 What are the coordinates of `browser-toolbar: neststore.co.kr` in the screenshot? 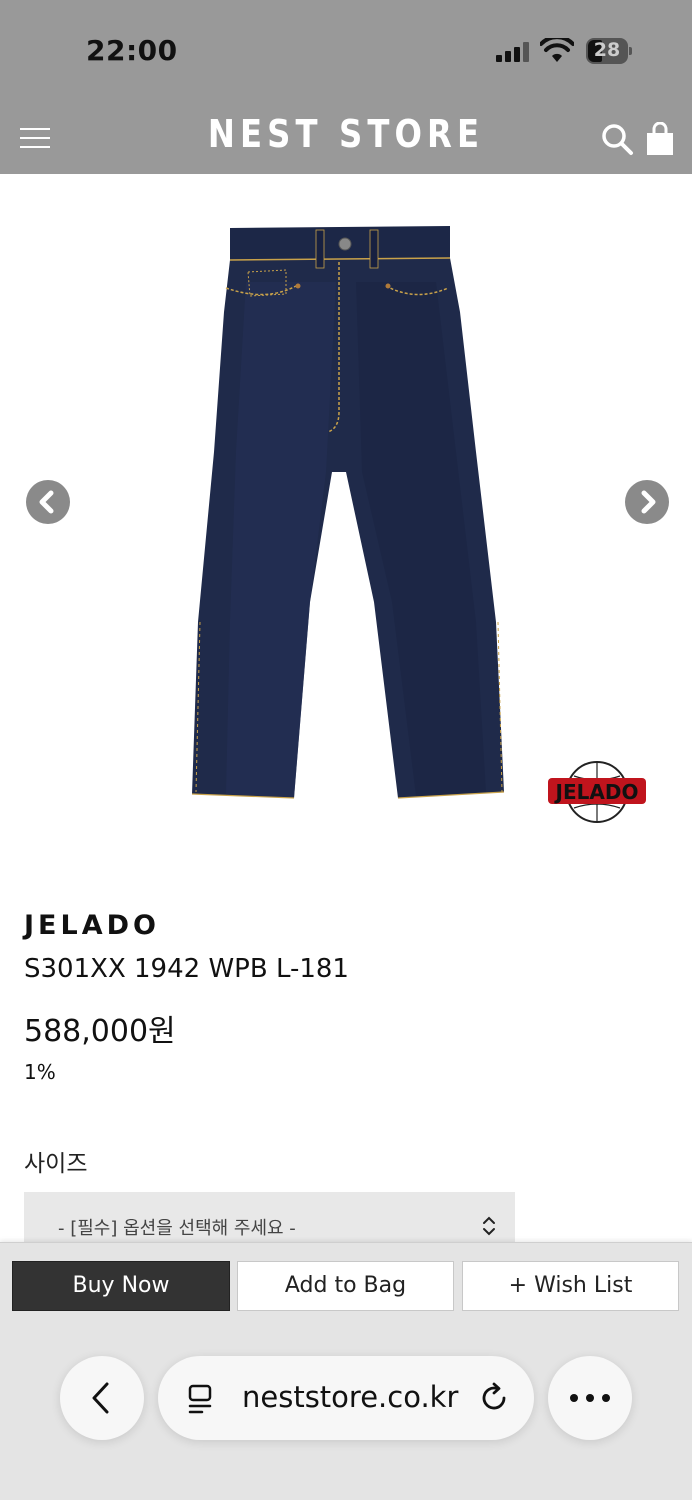 It's located at (346, 1414).